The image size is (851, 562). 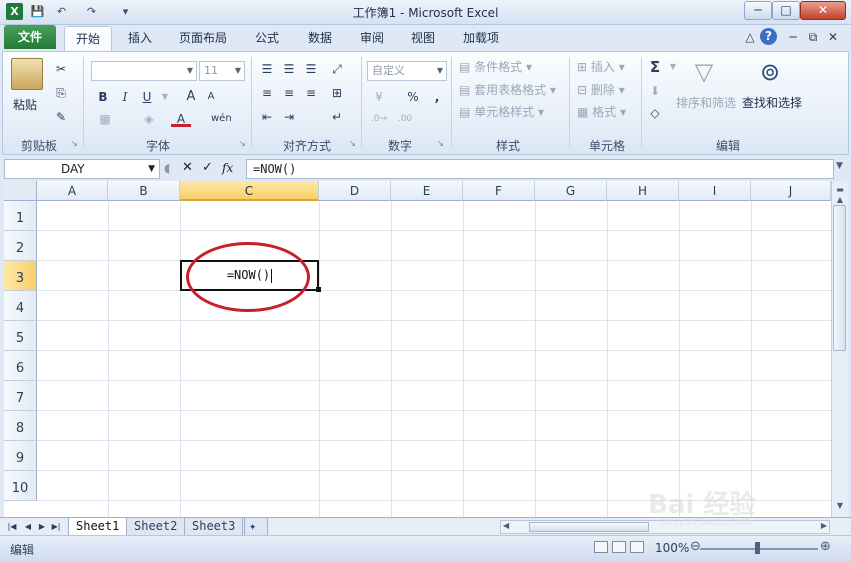 I want to click on font-color-button: A, so click(x=181, y=118).